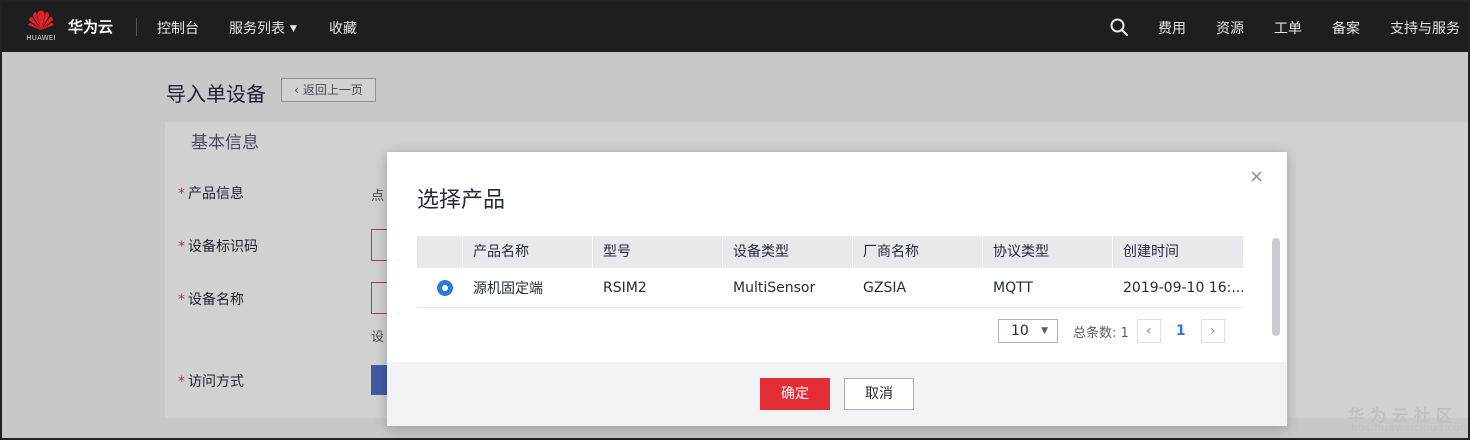  What do you see at coordinates (90, 26) in the screenshot?
I see `brand-name: 华为云` at bounding box center [90, 26].